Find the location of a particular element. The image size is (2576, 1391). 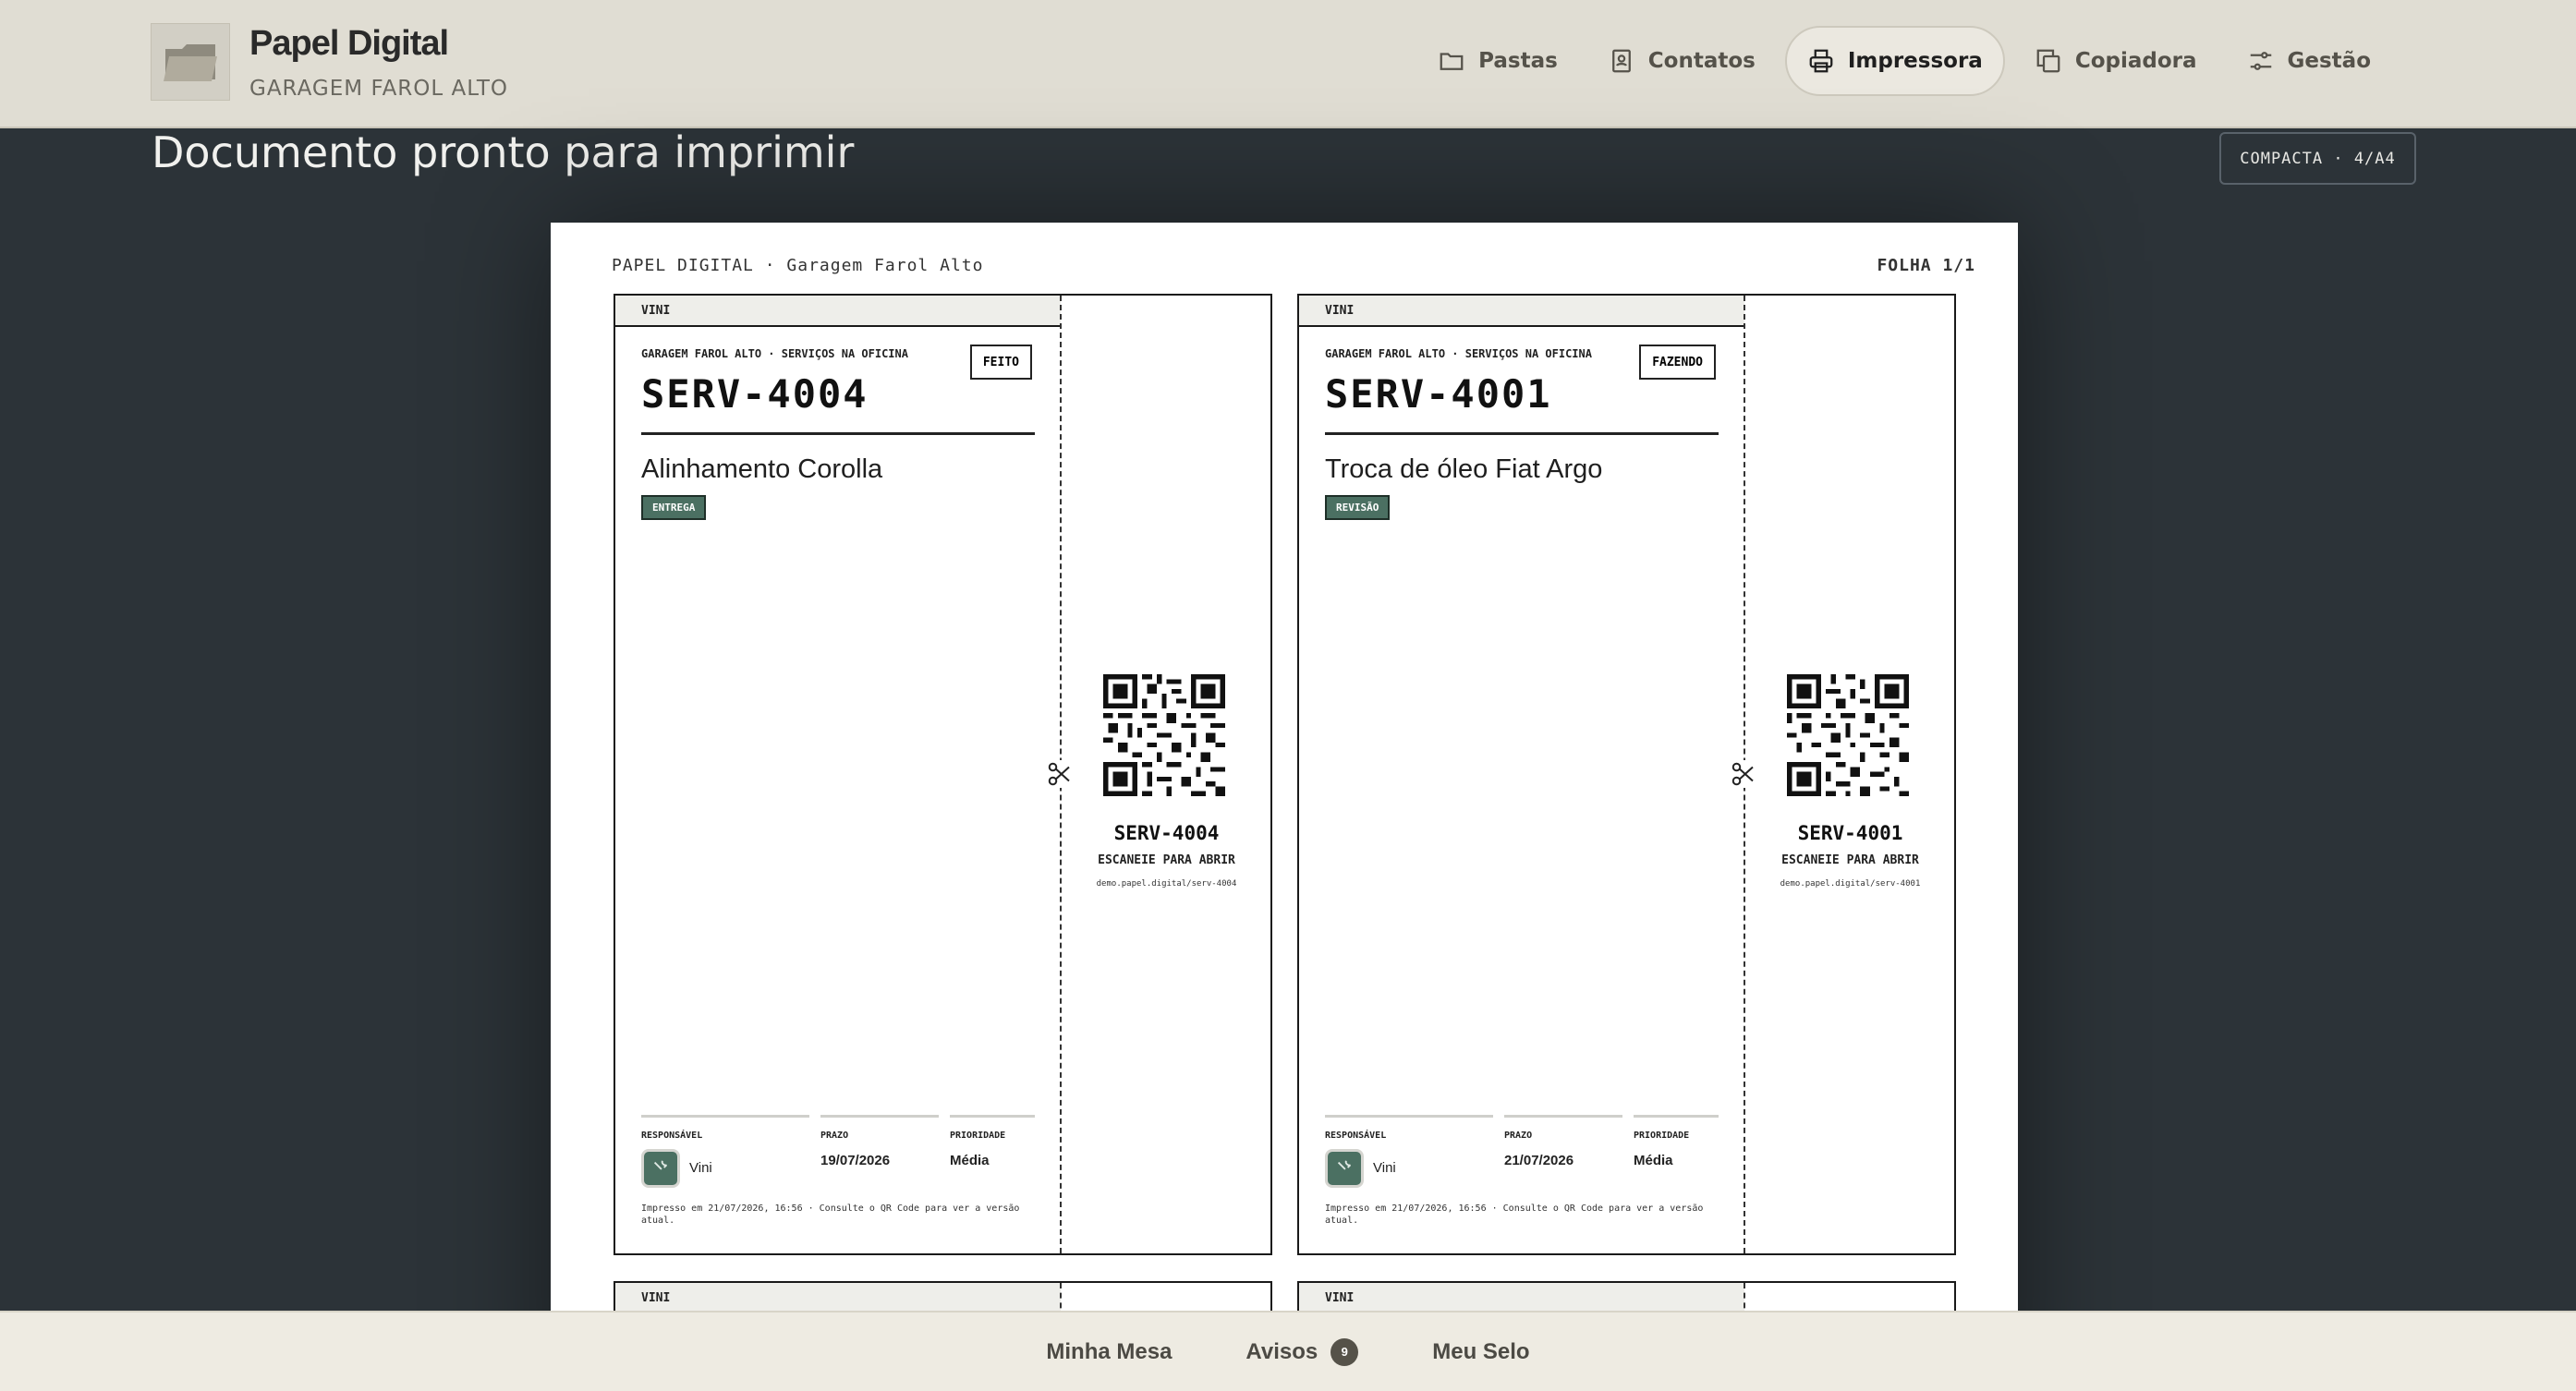

logo is located at coordinates (190, 62).